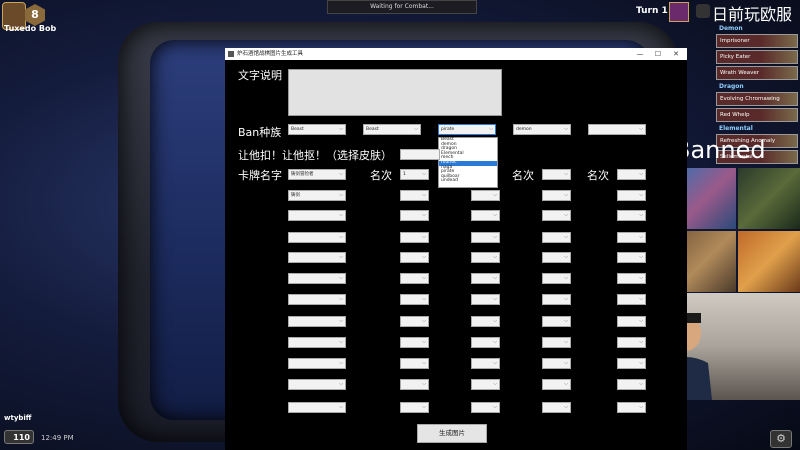 Image resolution: width=800 pixels, height=450 pixels. What do you see at coordinates (452, 433) in the screenshot?
I see `generate-image-button: 生成图片` at bounding box center [452, 433].